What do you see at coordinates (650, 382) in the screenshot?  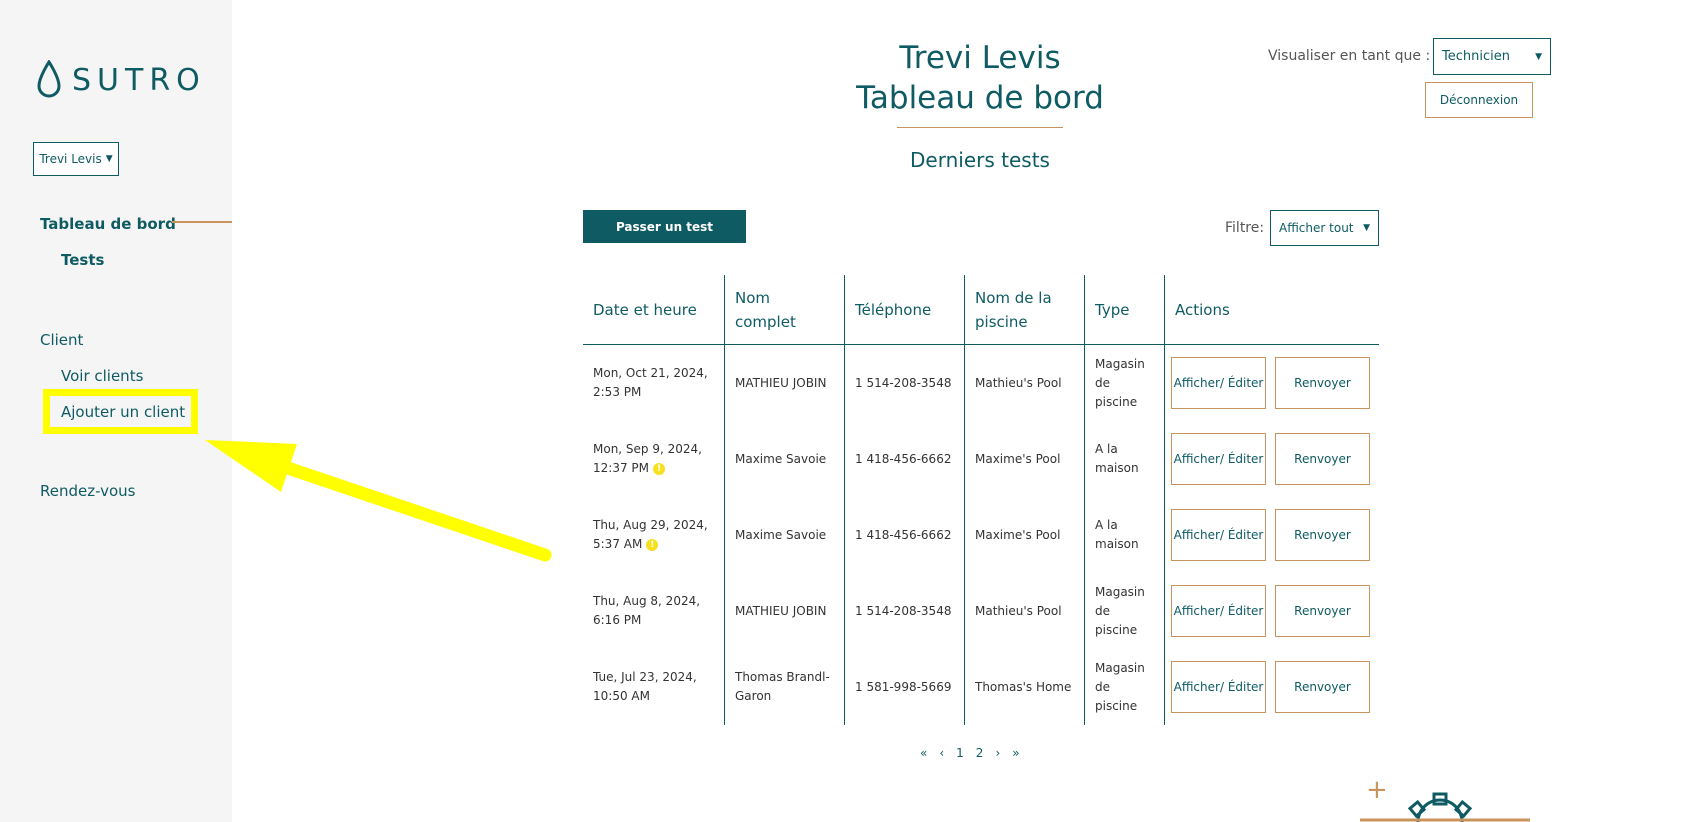 I see `date-text: Mon, Oct 21, 2024, 2:53 PM` at bounding box center [650, 382].